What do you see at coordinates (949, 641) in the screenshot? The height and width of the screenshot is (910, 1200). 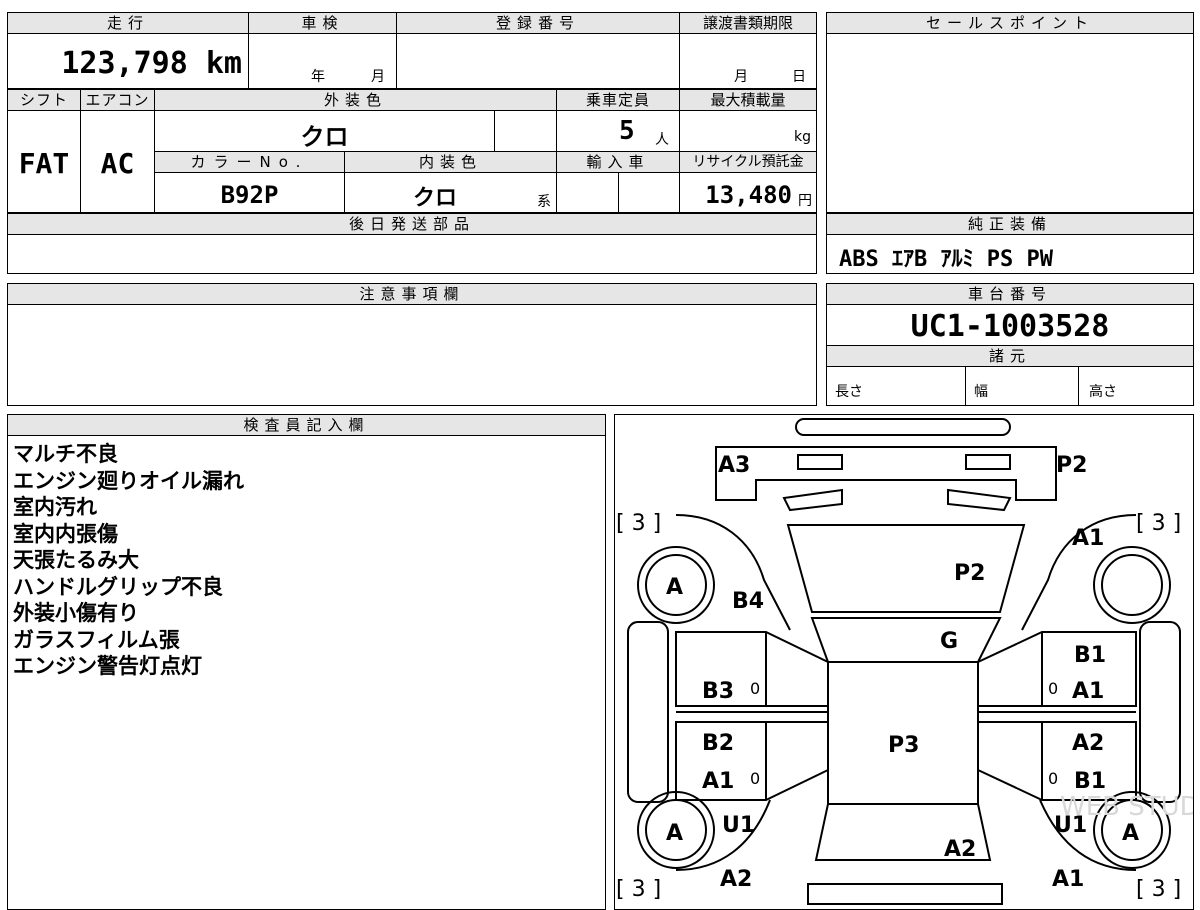 I see `mark-rear-glass: G` at bounding box center [949, 641].